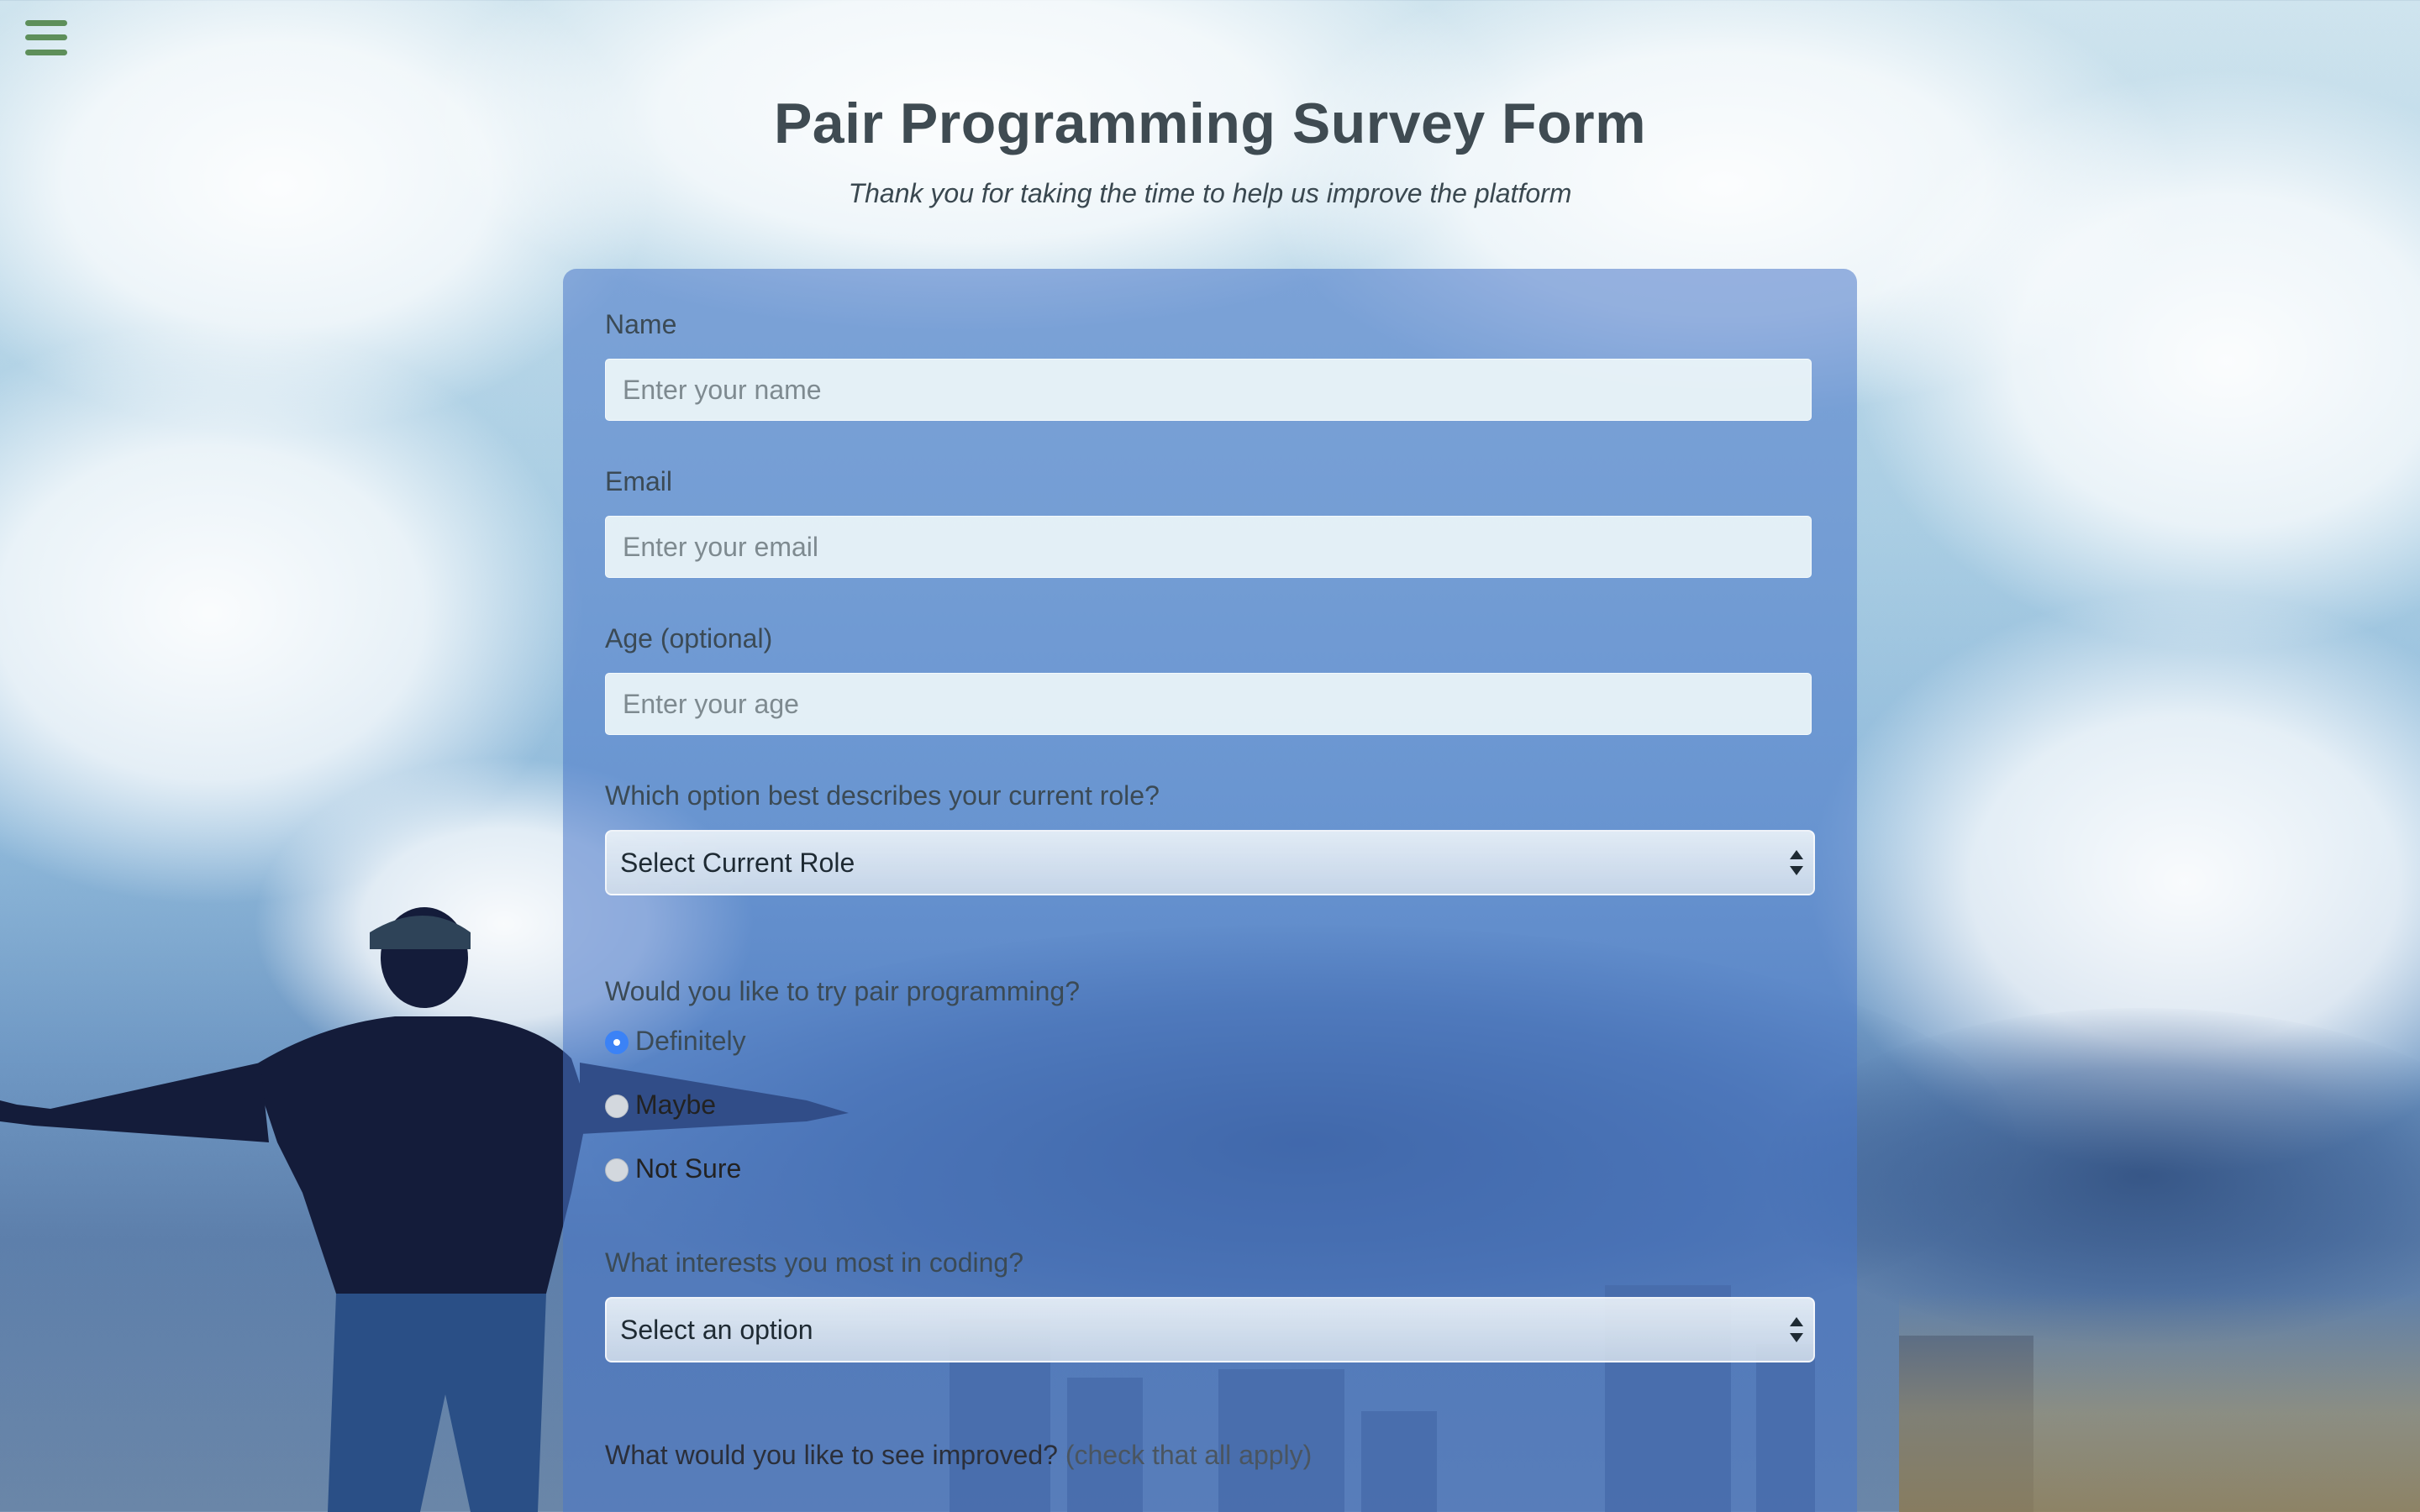  What do you see at coordinates (1210, 1041) in the screenshot?
I see `radio-option-definitely: Definitely` at bounding box center [1210, 1041].